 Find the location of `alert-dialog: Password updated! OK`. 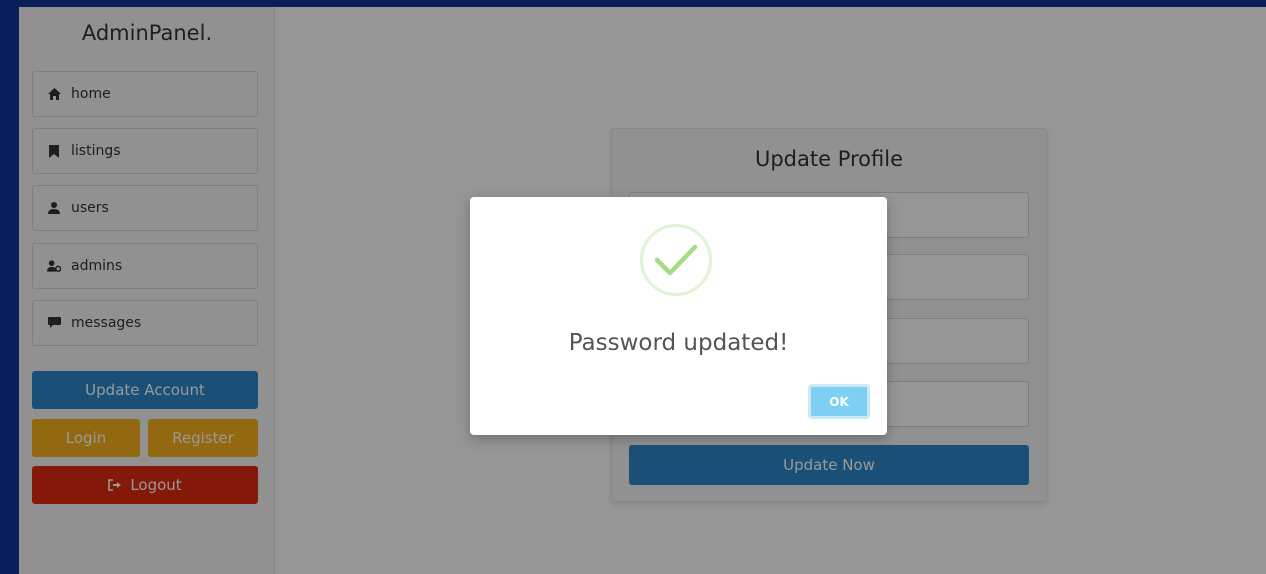

alert-dialog: Password updated! OK is located at coordinates (678, 316).